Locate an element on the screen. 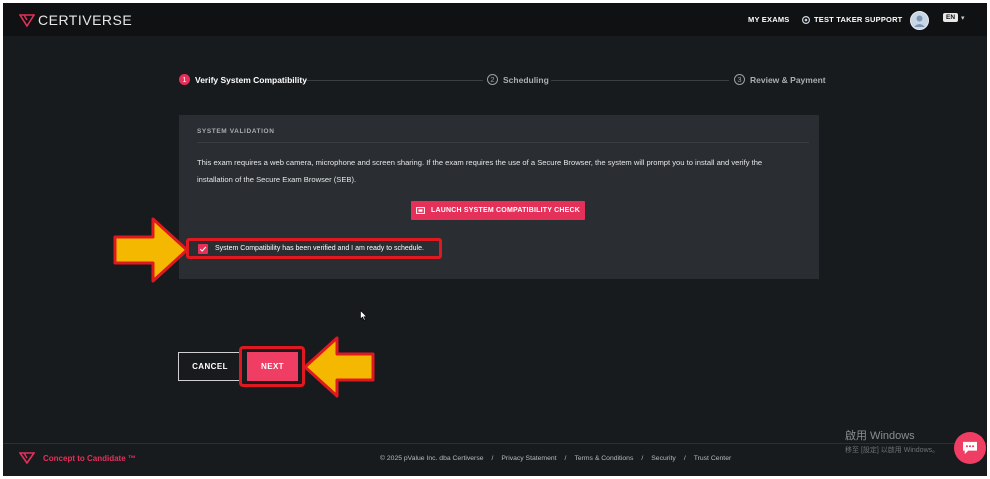 The image size is (990, 479). step-label: Review & Payment is located at coordinates (788, 79).